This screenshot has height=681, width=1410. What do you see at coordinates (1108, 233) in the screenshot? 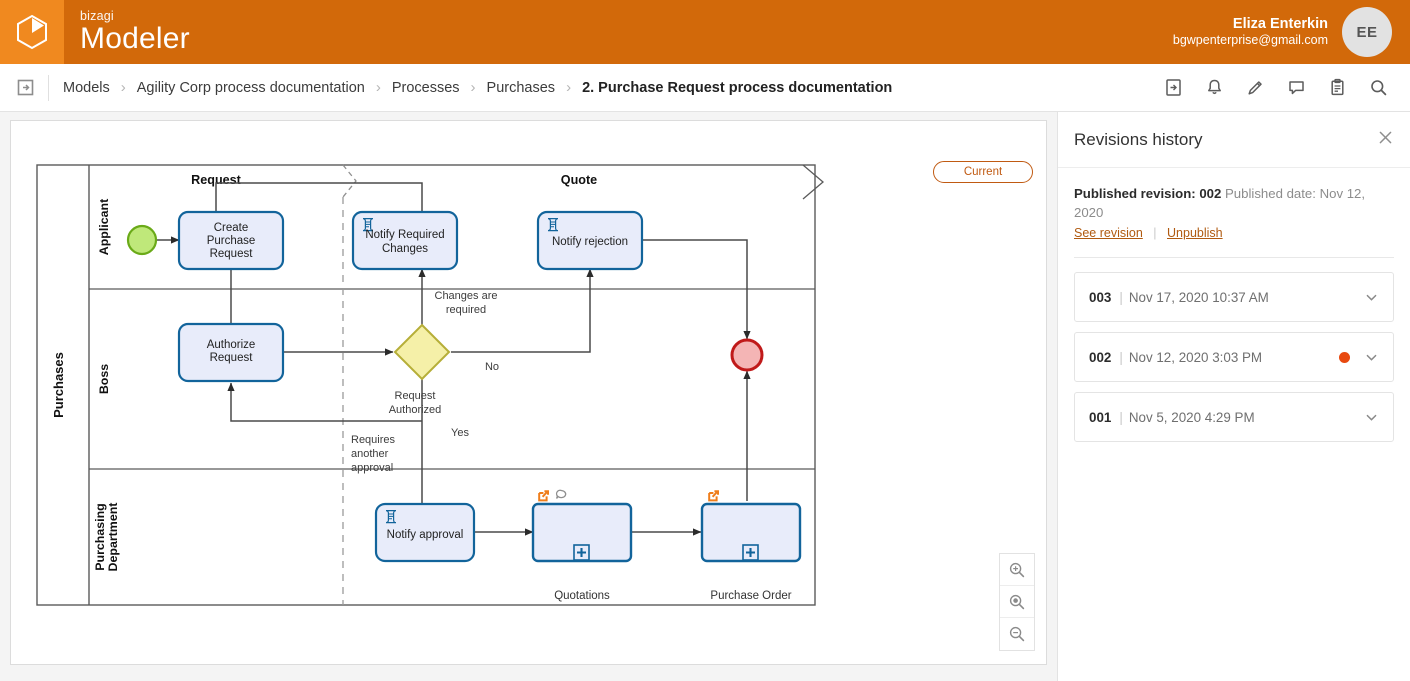
I see `see-revision-link: See revision` at bounding box center [1108, 233].